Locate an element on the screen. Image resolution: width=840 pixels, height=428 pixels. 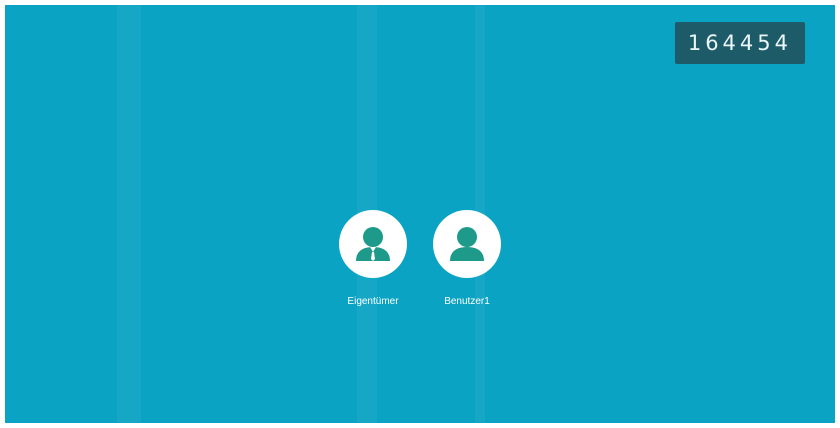
user-avatar is located at coordinates (467, 244).